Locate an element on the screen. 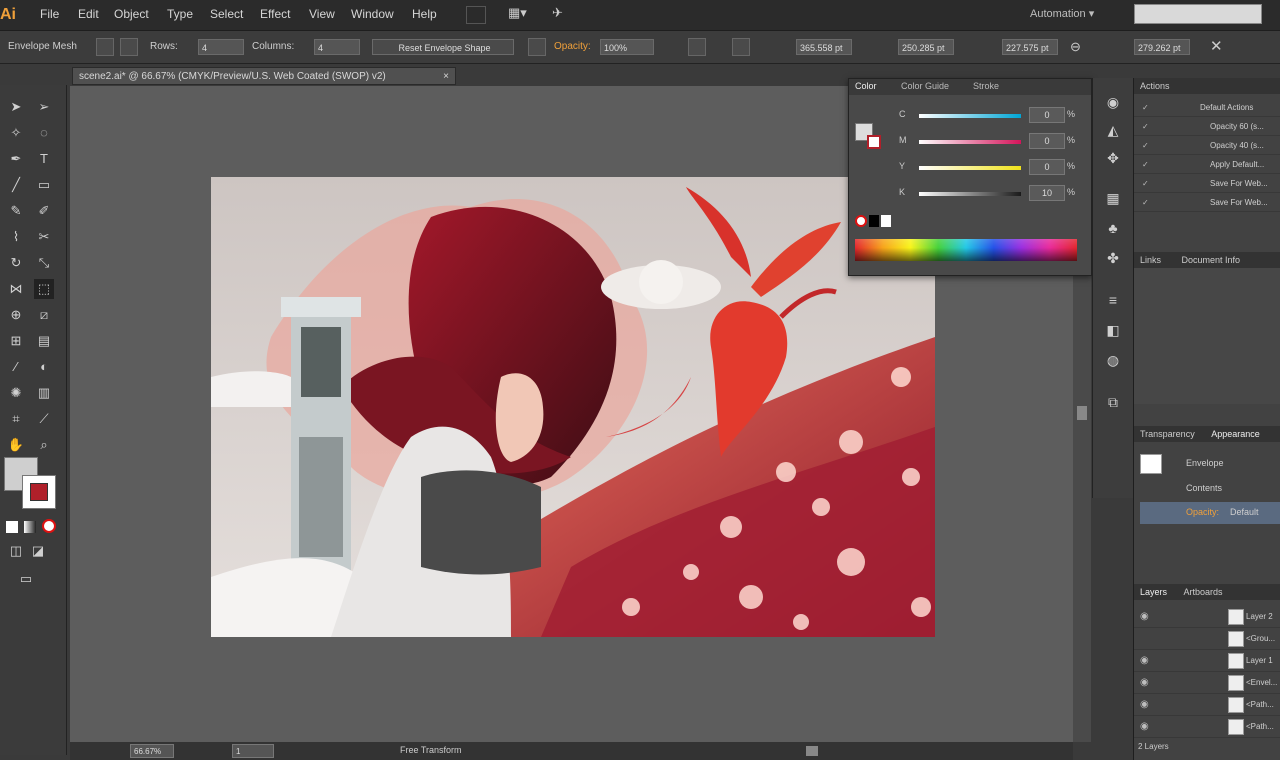 This screenshot has height=760, width=1280. list-item: ✓ Default Actions is located at coordinates (1207, 107).